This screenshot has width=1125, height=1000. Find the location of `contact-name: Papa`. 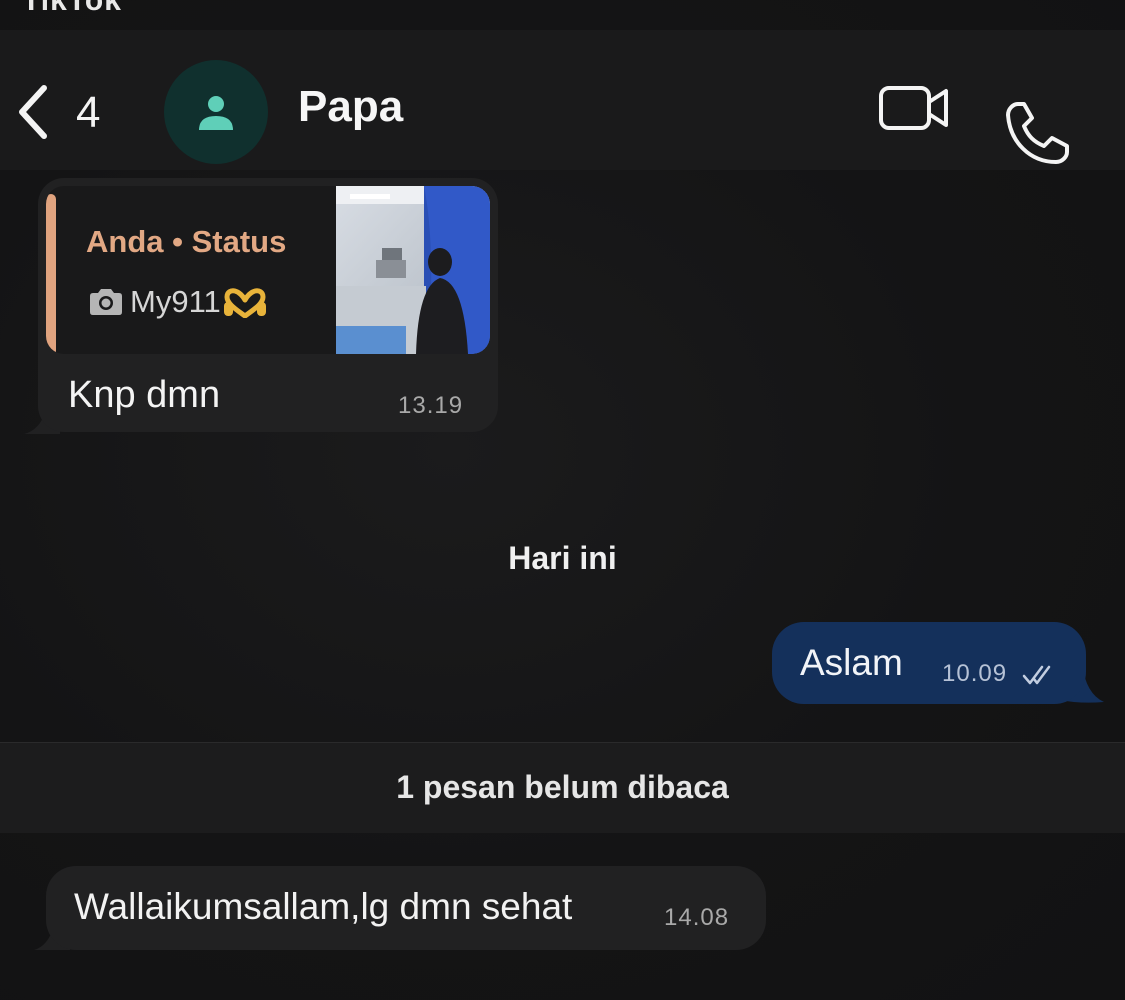

contact-name: Papa is located at coordinates (350, 107).